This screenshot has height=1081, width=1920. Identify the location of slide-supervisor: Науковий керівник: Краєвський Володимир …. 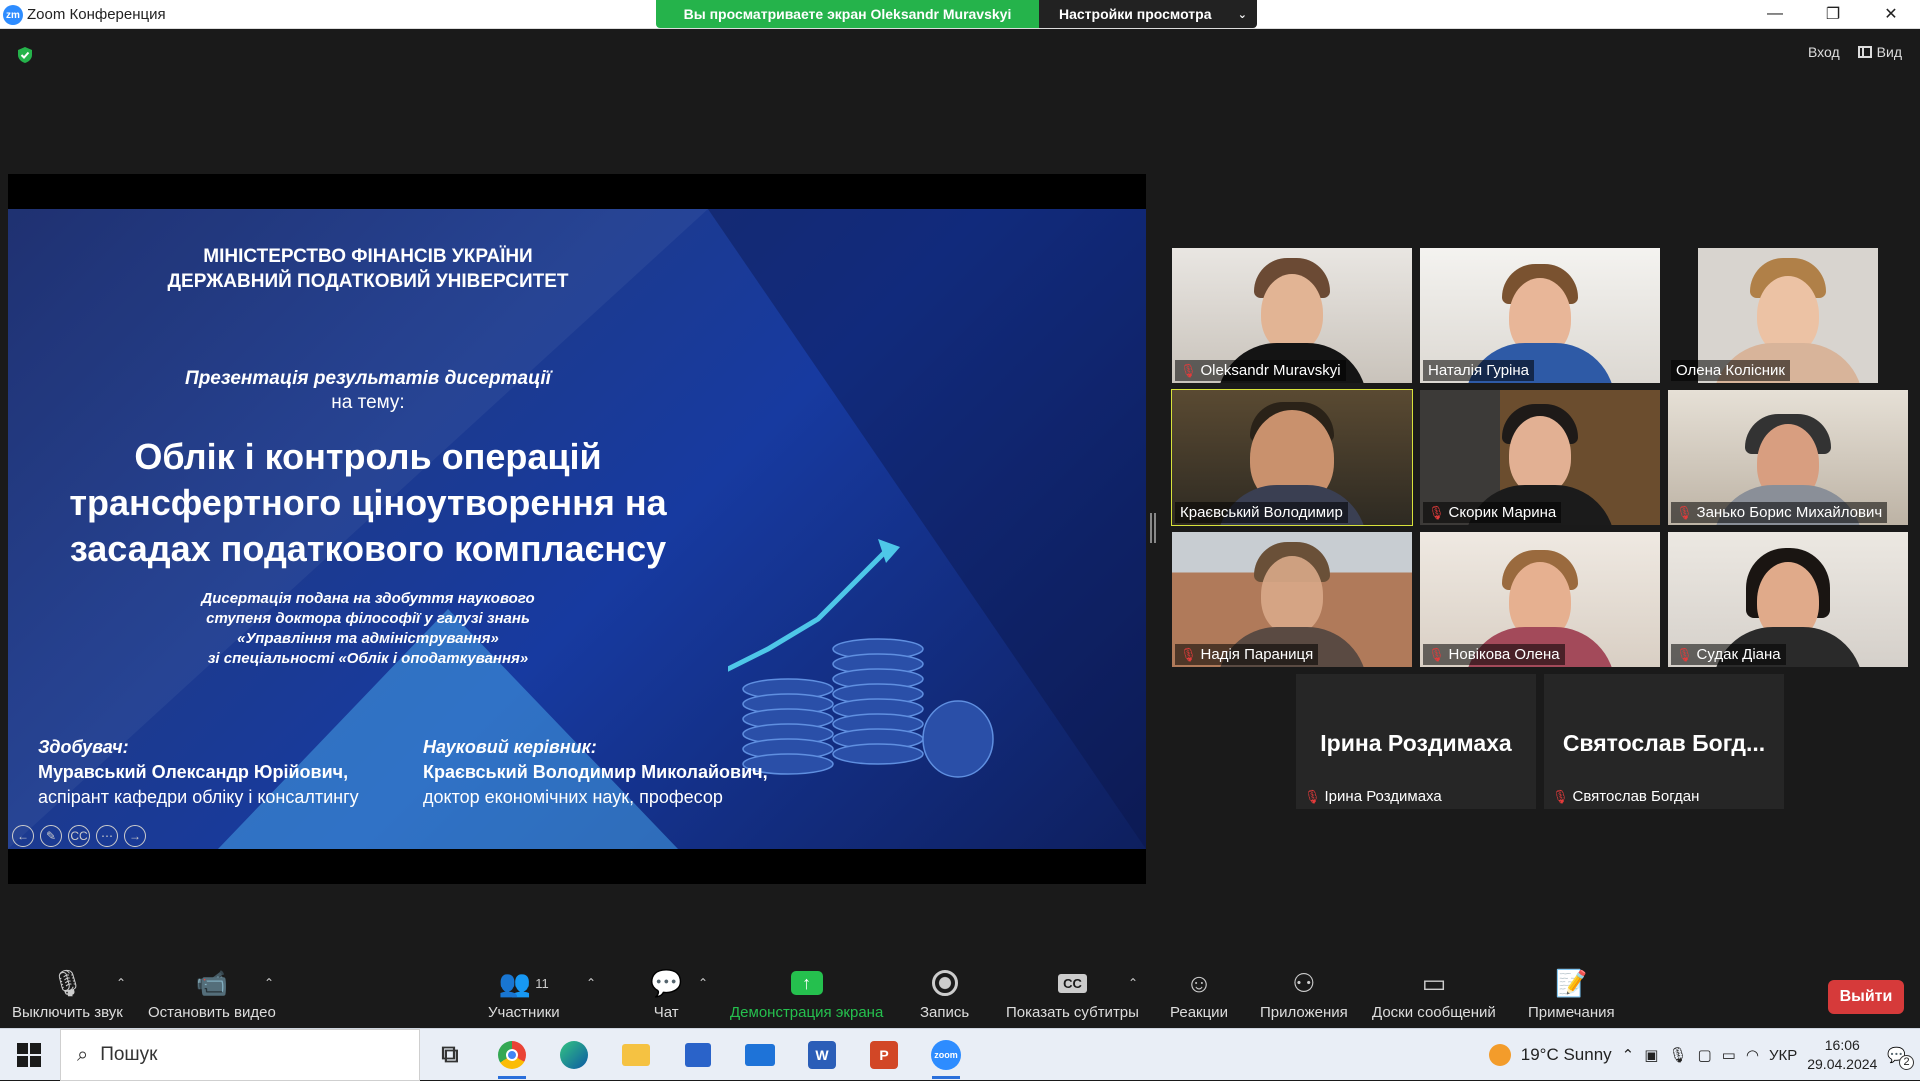
(595, 772).